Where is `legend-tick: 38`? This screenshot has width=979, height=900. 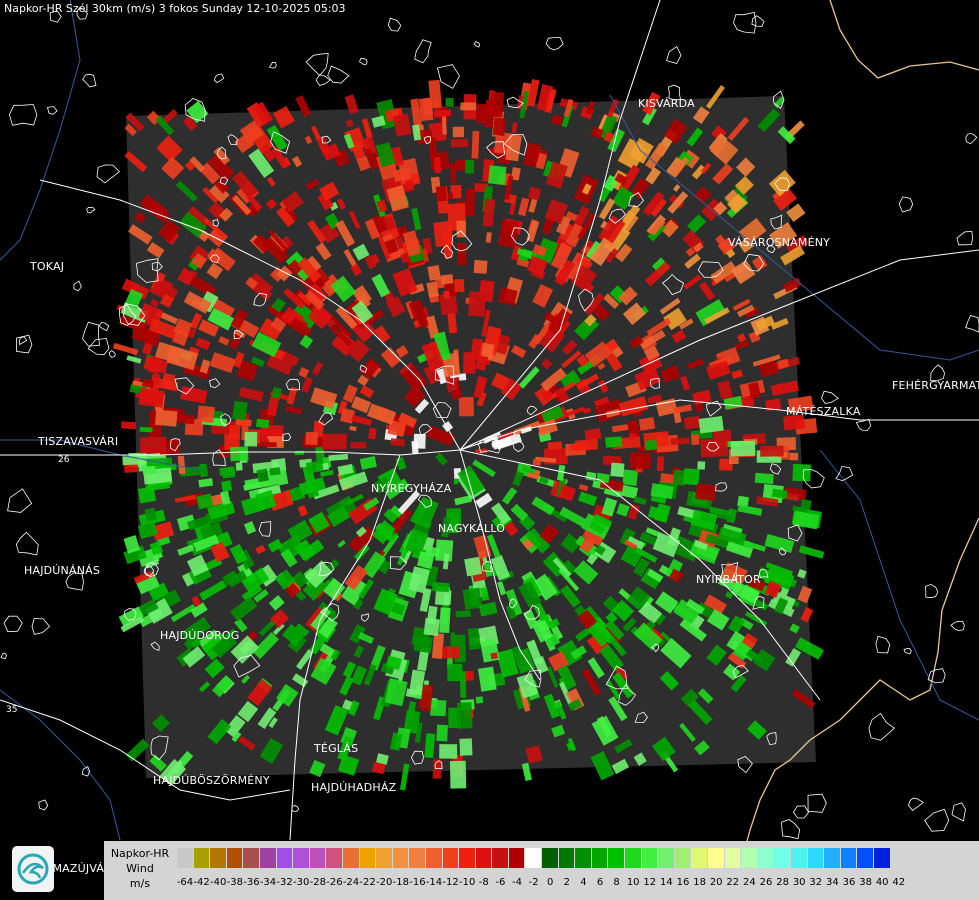 legend-tick: 38 is located at coordinates (865, 882).